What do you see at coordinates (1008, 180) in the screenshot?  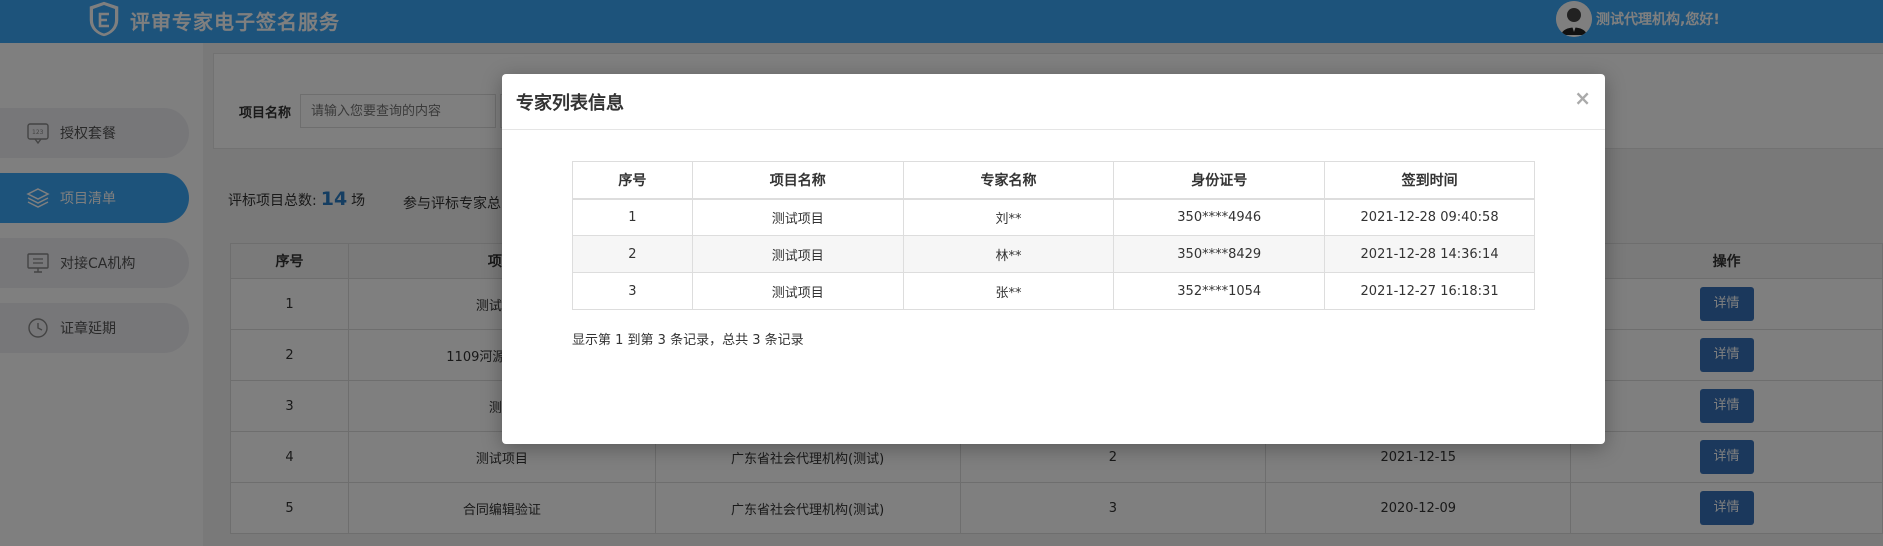 I see `col-header: 专家名称` at bounding box center [1008, 180].